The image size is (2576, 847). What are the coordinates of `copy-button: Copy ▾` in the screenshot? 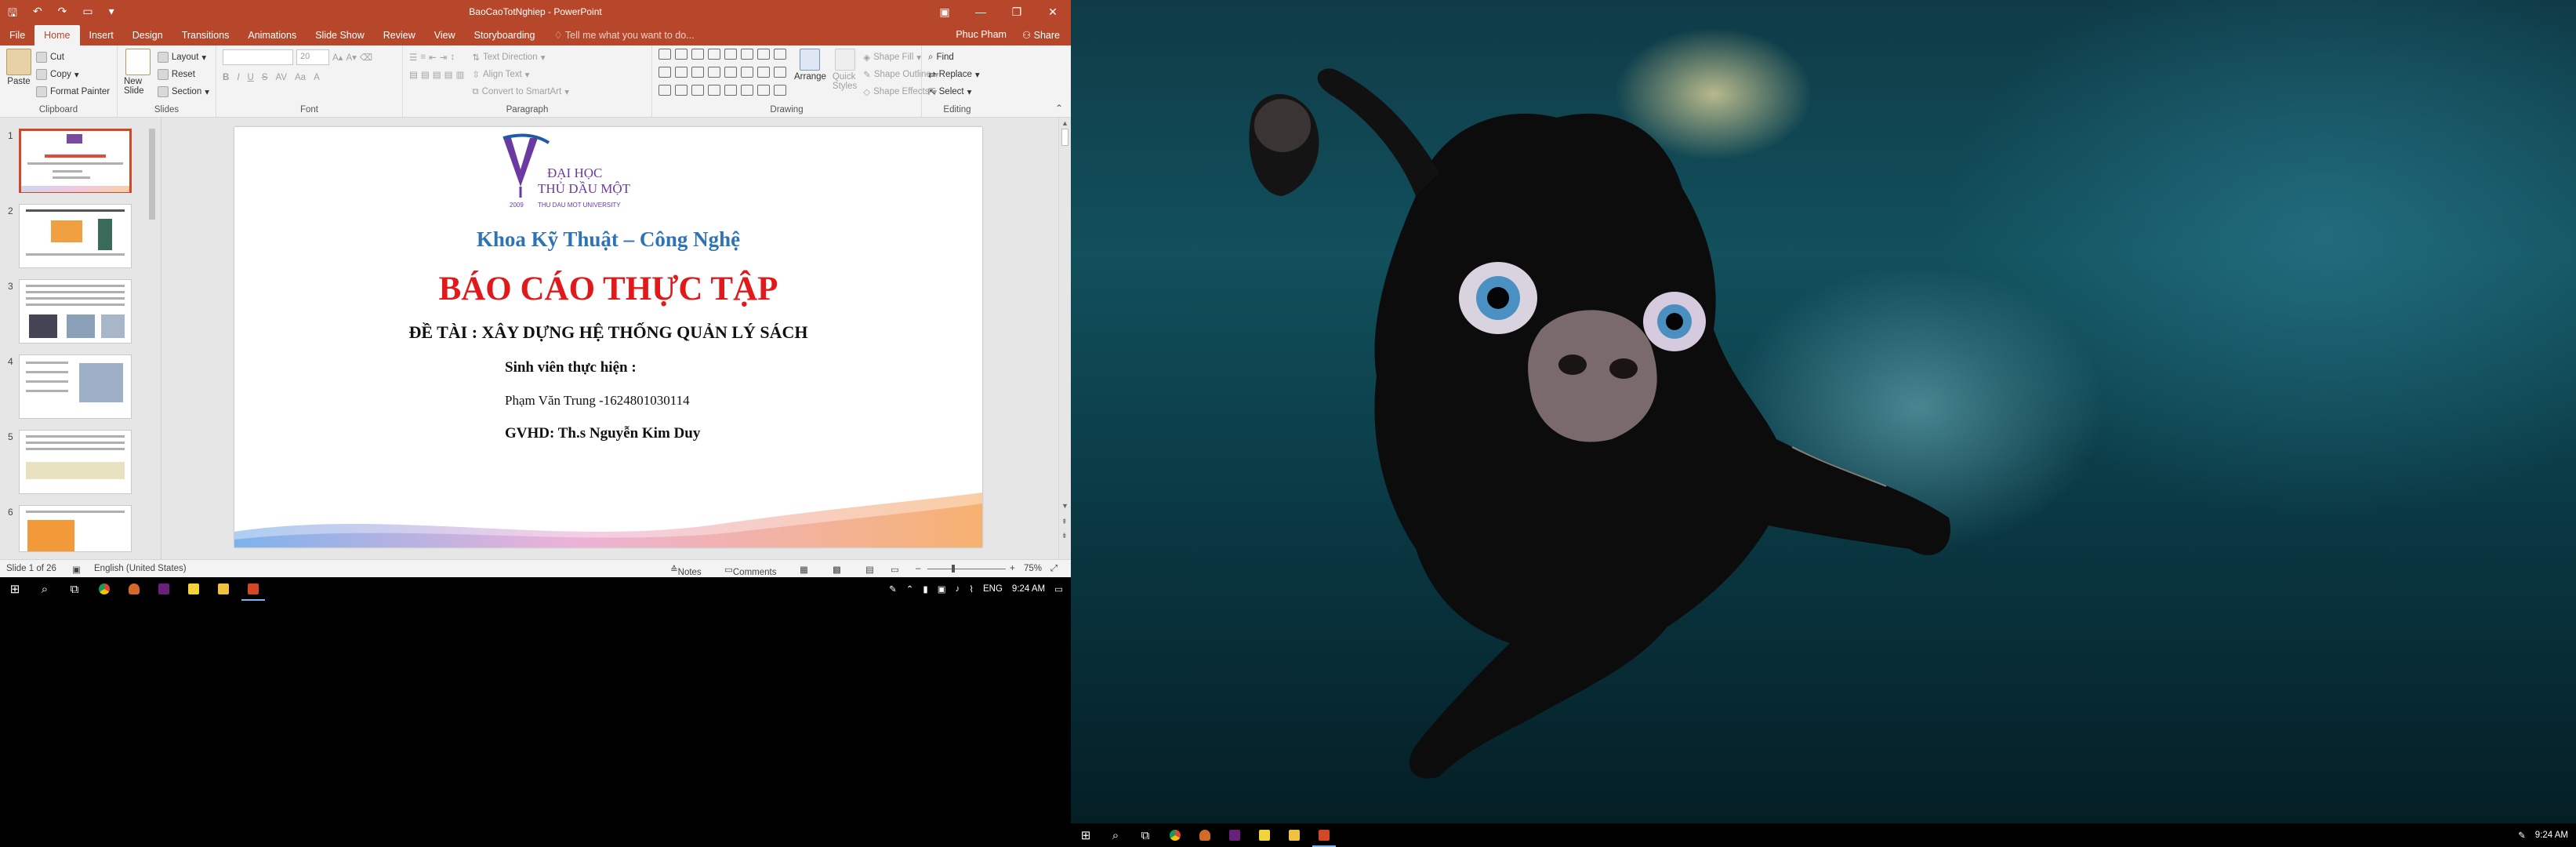 It's located at (73, 74).